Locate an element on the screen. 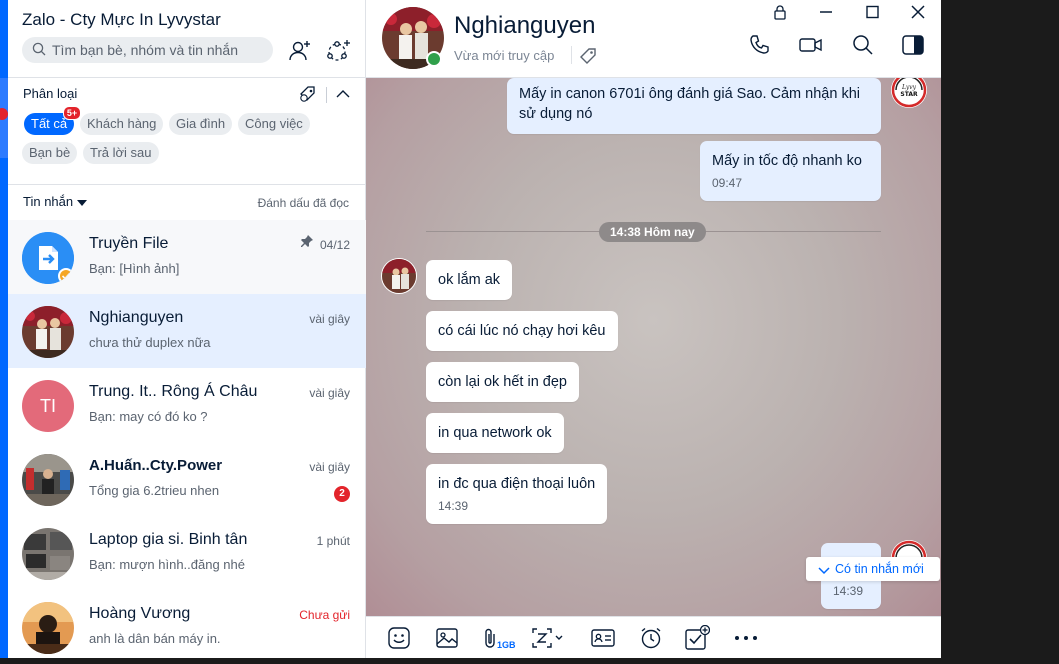 This screenshot has width=1059, height=664. lyvystar-logo: LyvySTAR is located at coordinates (909, 93).